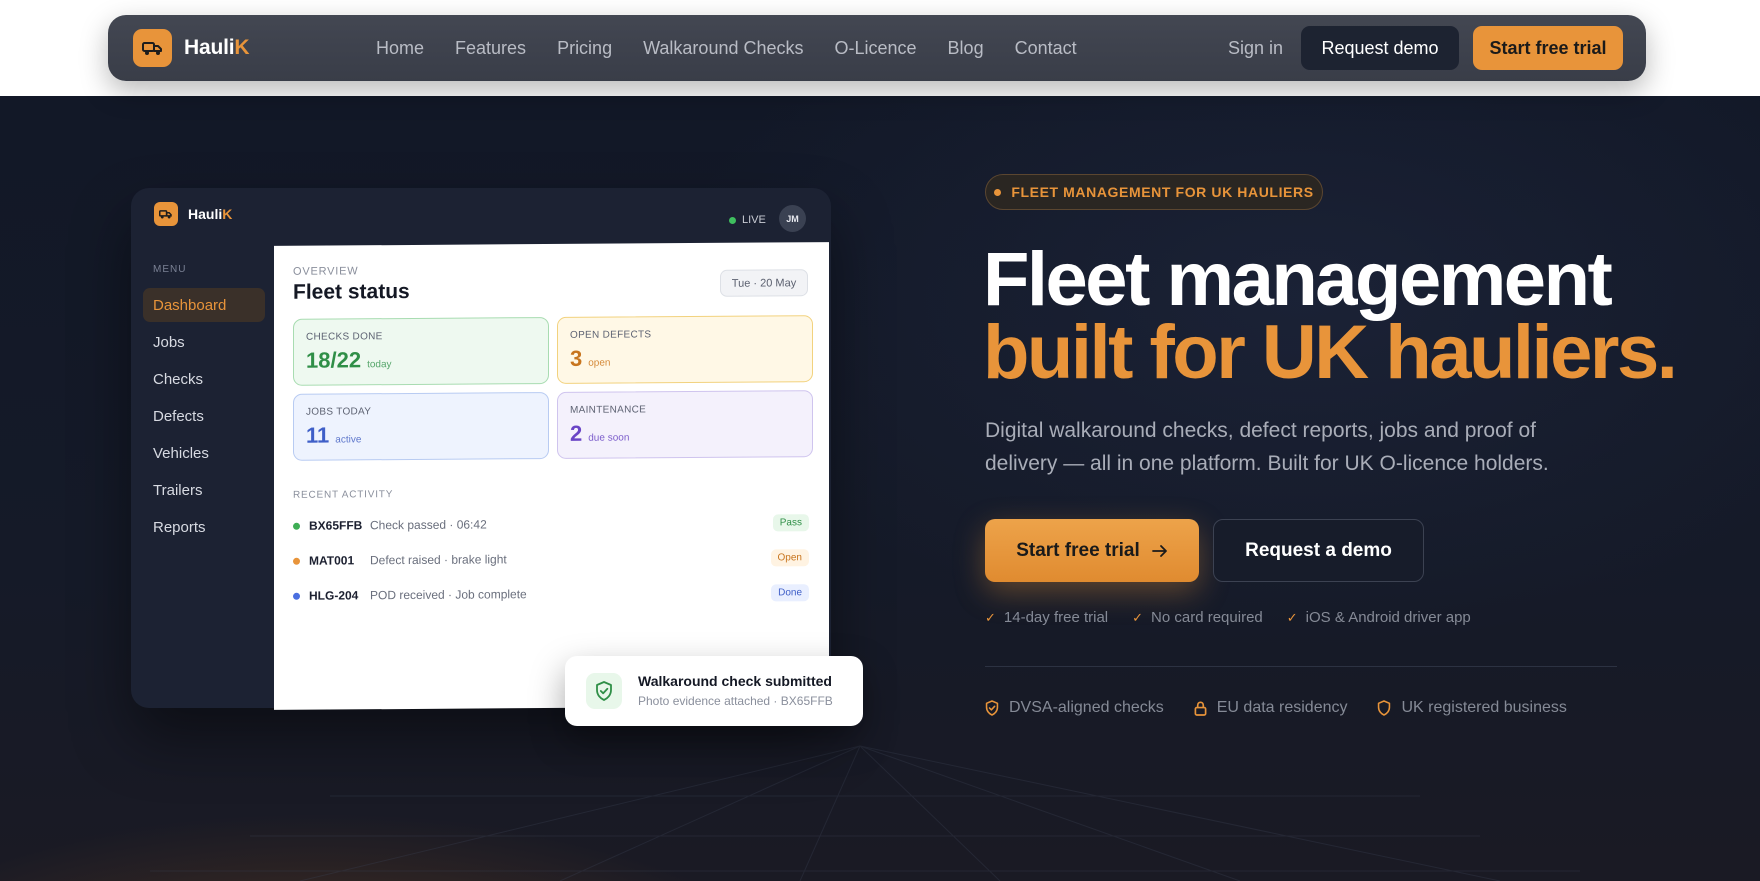 The height and width of the screenshot is (881, 1760). I want to click on stat-card-open-defects: OPEN DEFECTS 3 open, so click(685, 349).